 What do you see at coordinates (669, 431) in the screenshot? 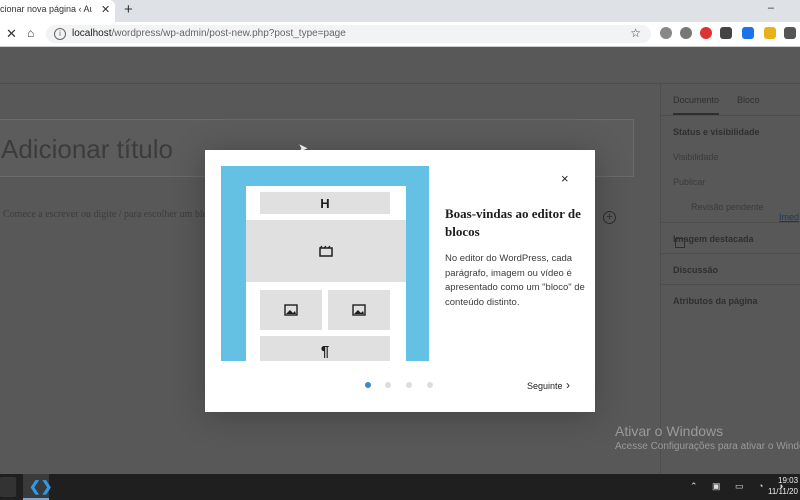
I see `windows-watermark-title: Ativar o Windows` at bounding box center [669, 431].